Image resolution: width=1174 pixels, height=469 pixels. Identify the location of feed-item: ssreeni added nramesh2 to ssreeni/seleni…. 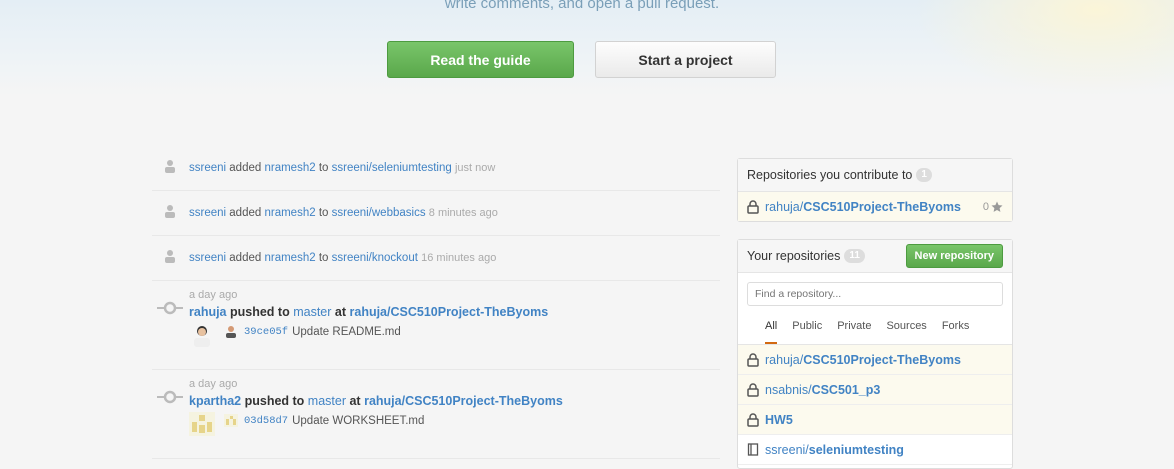
(436, 168).